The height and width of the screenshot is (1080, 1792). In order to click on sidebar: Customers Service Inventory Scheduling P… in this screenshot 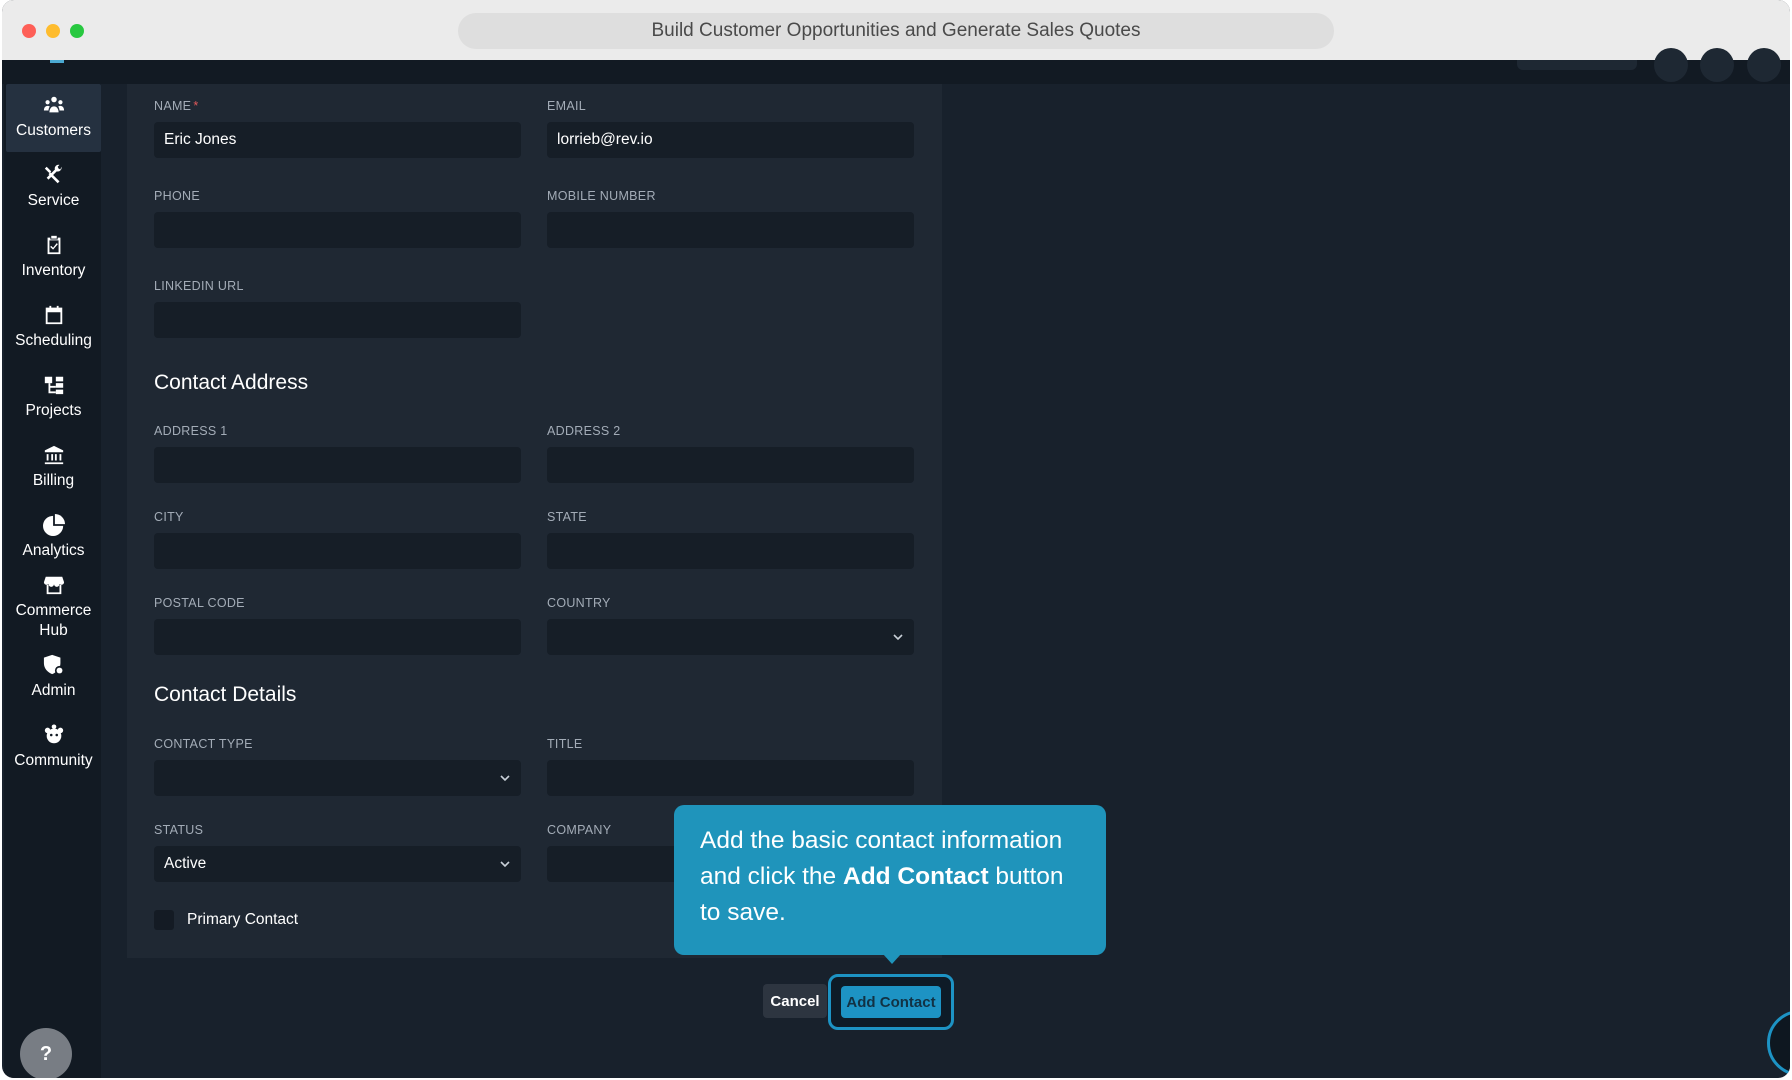, I will do `click(52, 581)`.